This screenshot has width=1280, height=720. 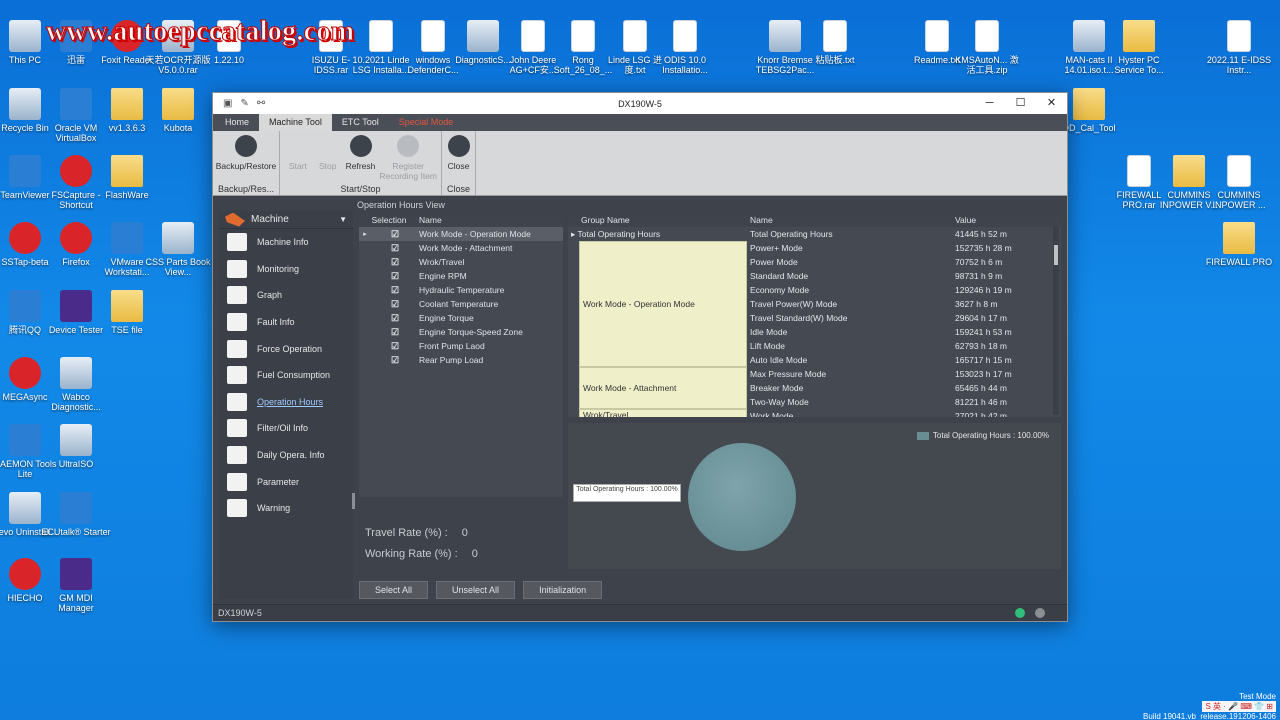 I want to click on selection-row: ☑ Front Pump Laod, so click(x=461, y=346).